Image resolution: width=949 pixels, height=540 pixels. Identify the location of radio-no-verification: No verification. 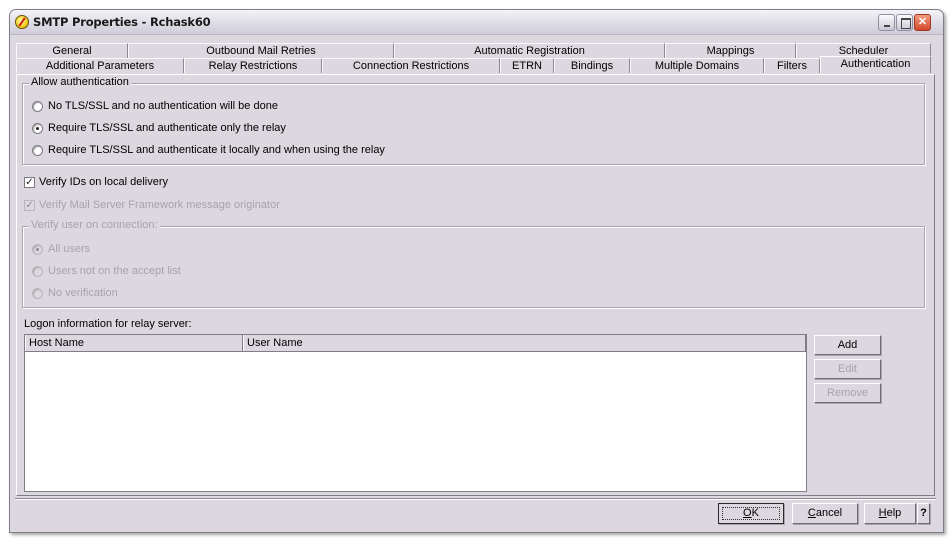
(75, 293).